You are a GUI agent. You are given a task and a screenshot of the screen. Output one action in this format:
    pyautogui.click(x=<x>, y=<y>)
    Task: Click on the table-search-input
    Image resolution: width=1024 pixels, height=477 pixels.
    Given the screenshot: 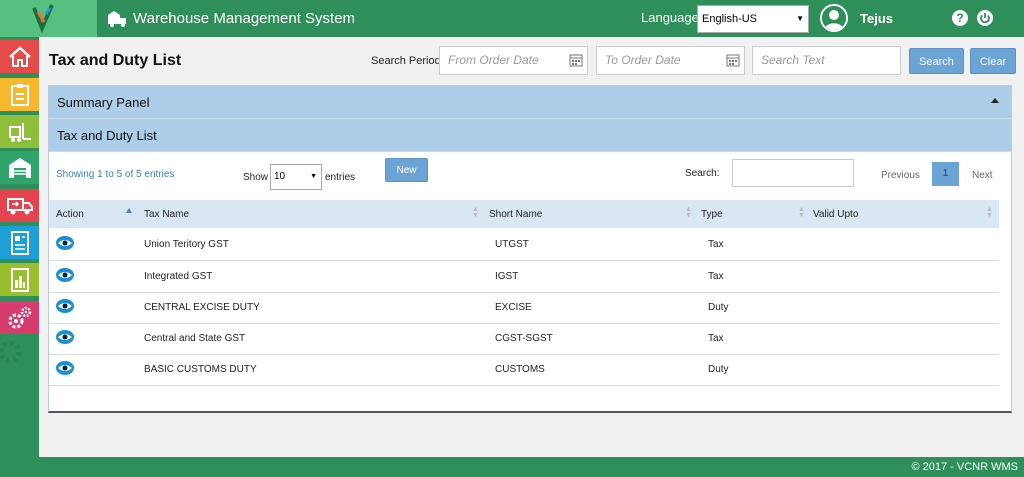 What is the action you would take?
    pyautogui.click(x=793, y=173)
    